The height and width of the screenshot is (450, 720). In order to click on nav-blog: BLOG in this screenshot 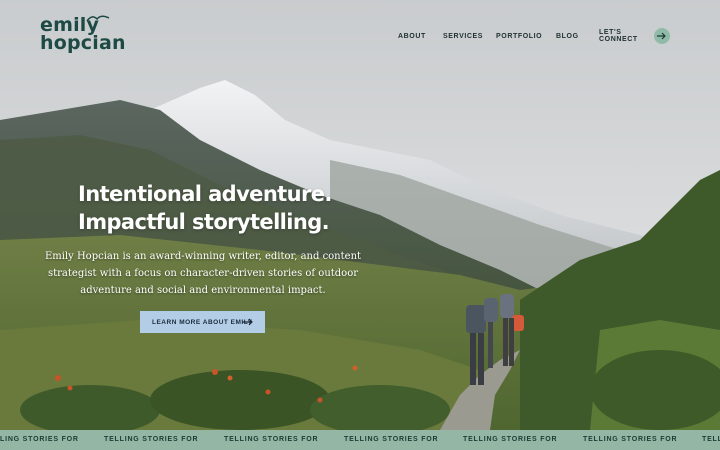, I will do `click(567, 36)`.